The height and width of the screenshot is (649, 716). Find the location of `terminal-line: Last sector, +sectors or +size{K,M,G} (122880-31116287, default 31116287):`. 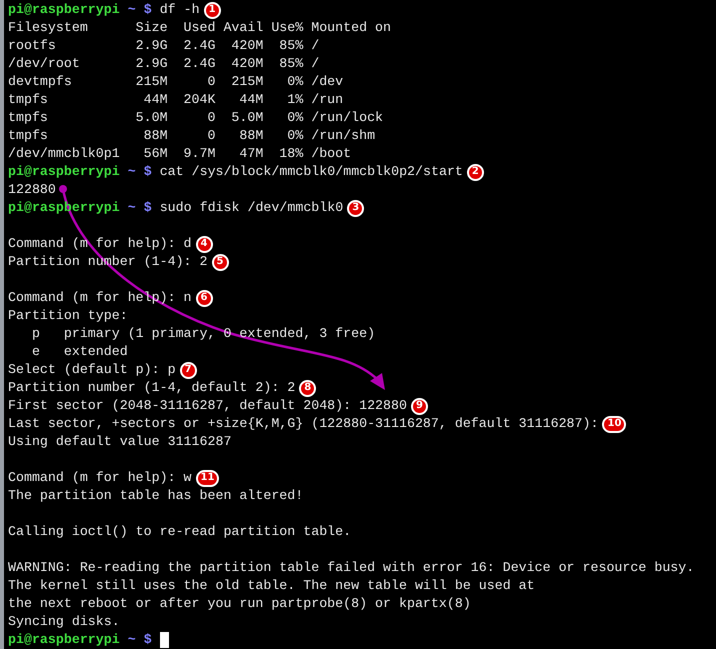

terminal-line: Last sector, +sectors or +size{K,M,G} (122880-31116287, default 31116287): is located at coordinates (303, 424).